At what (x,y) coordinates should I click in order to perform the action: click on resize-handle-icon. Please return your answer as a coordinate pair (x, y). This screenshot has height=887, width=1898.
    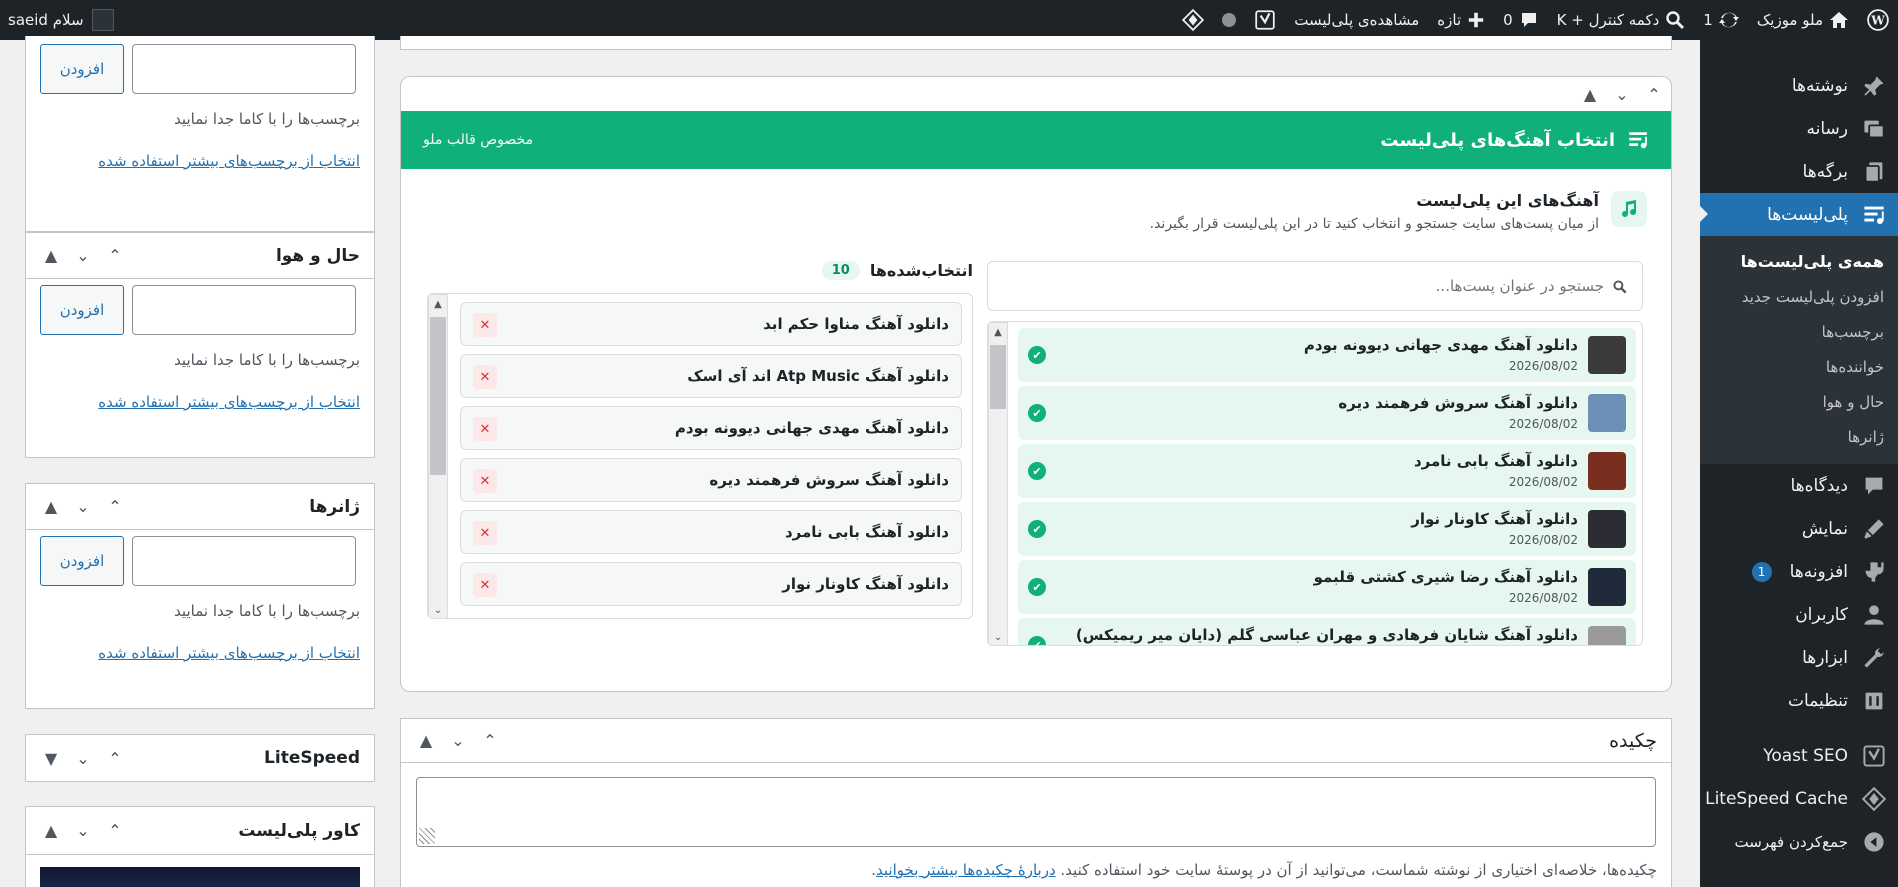
    Looking at the image, I should click on (427, 836).